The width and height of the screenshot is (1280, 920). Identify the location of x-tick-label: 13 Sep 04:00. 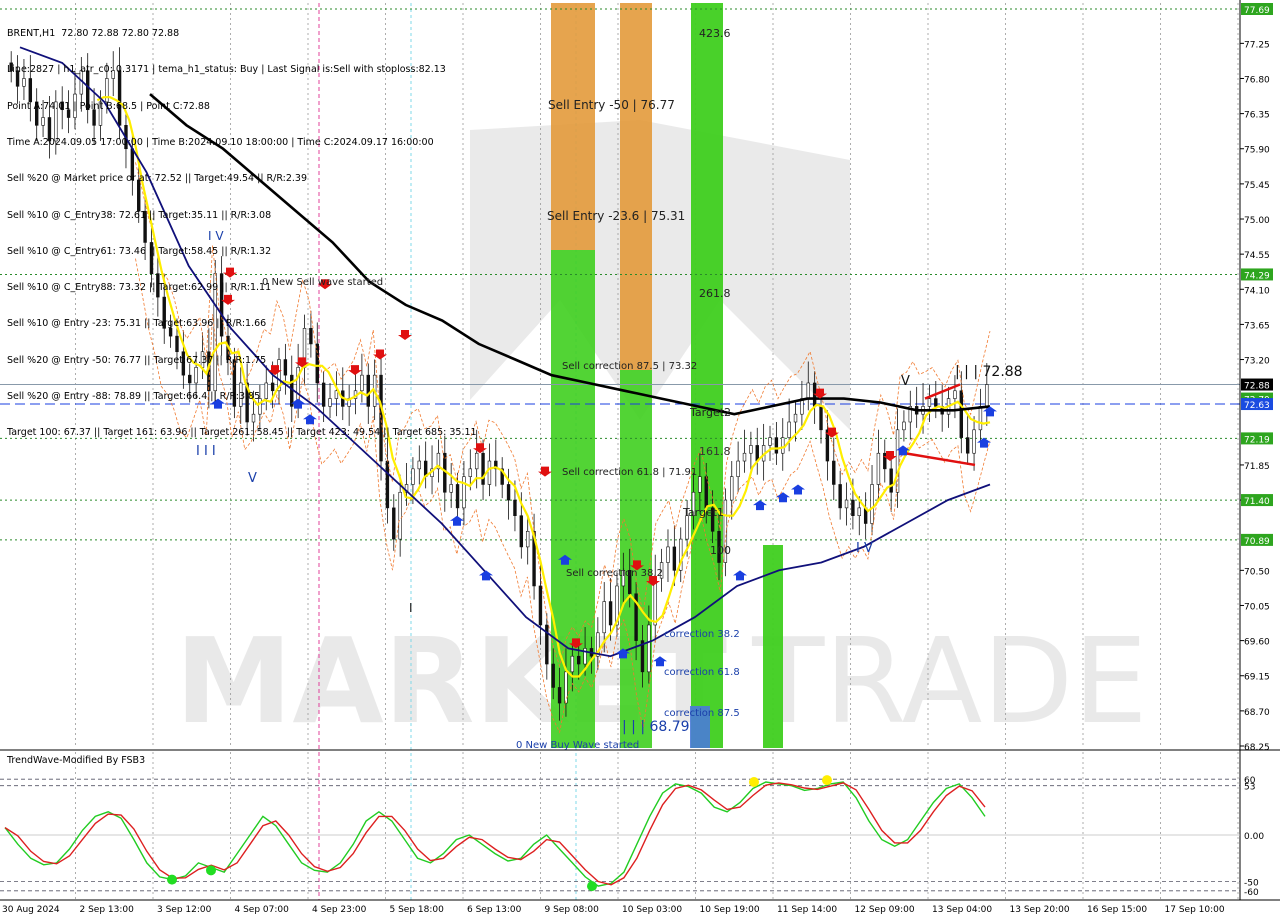
(962, 910).